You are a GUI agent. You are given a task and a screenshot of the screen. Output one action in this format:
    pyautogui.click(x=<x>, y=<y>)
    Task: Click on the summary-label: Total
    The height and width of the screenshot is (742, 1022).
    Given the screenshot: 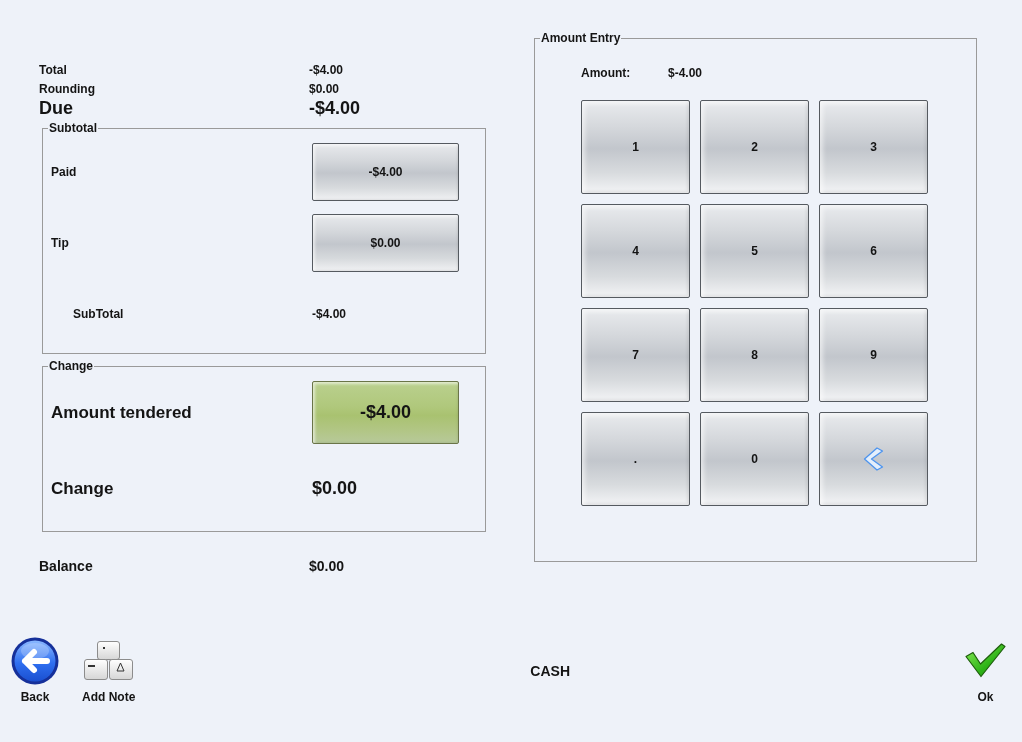 What is the action you would take?
    pyautogui.click(x=53, y=69)
    